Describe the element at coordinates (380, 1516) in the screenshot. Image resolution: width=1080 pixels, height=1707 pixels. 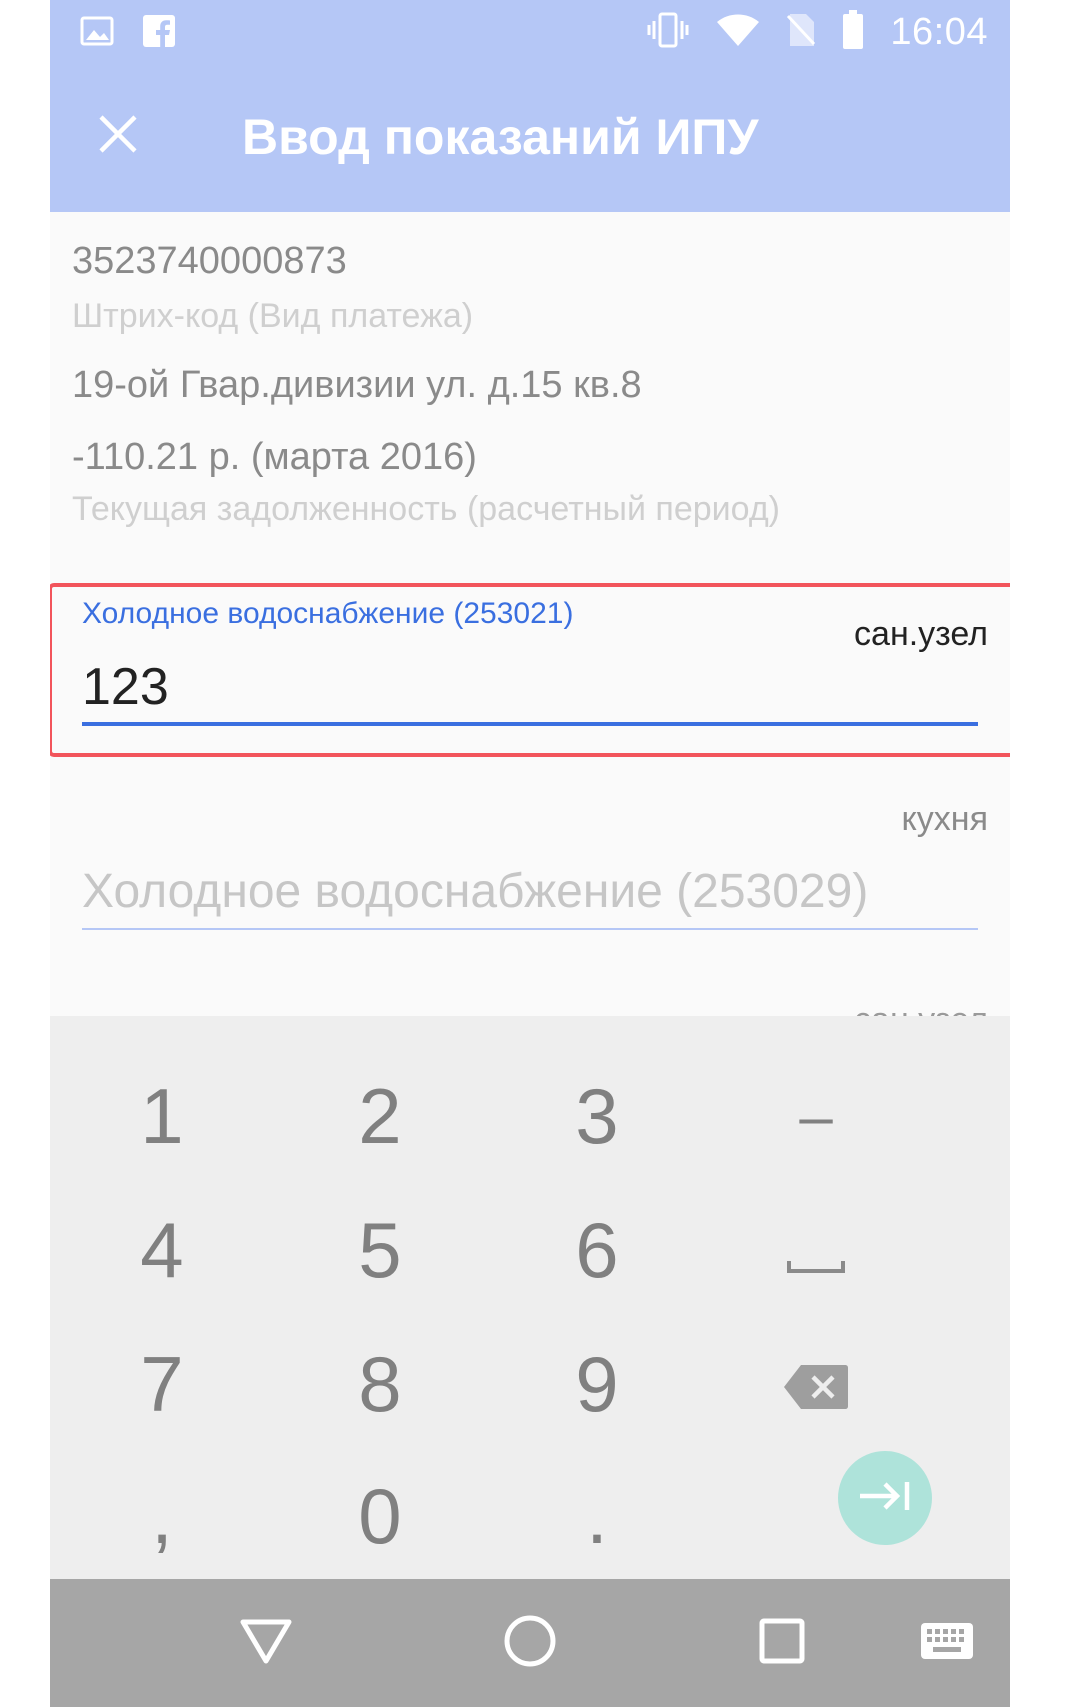
I see `key-0: 0` at that location.